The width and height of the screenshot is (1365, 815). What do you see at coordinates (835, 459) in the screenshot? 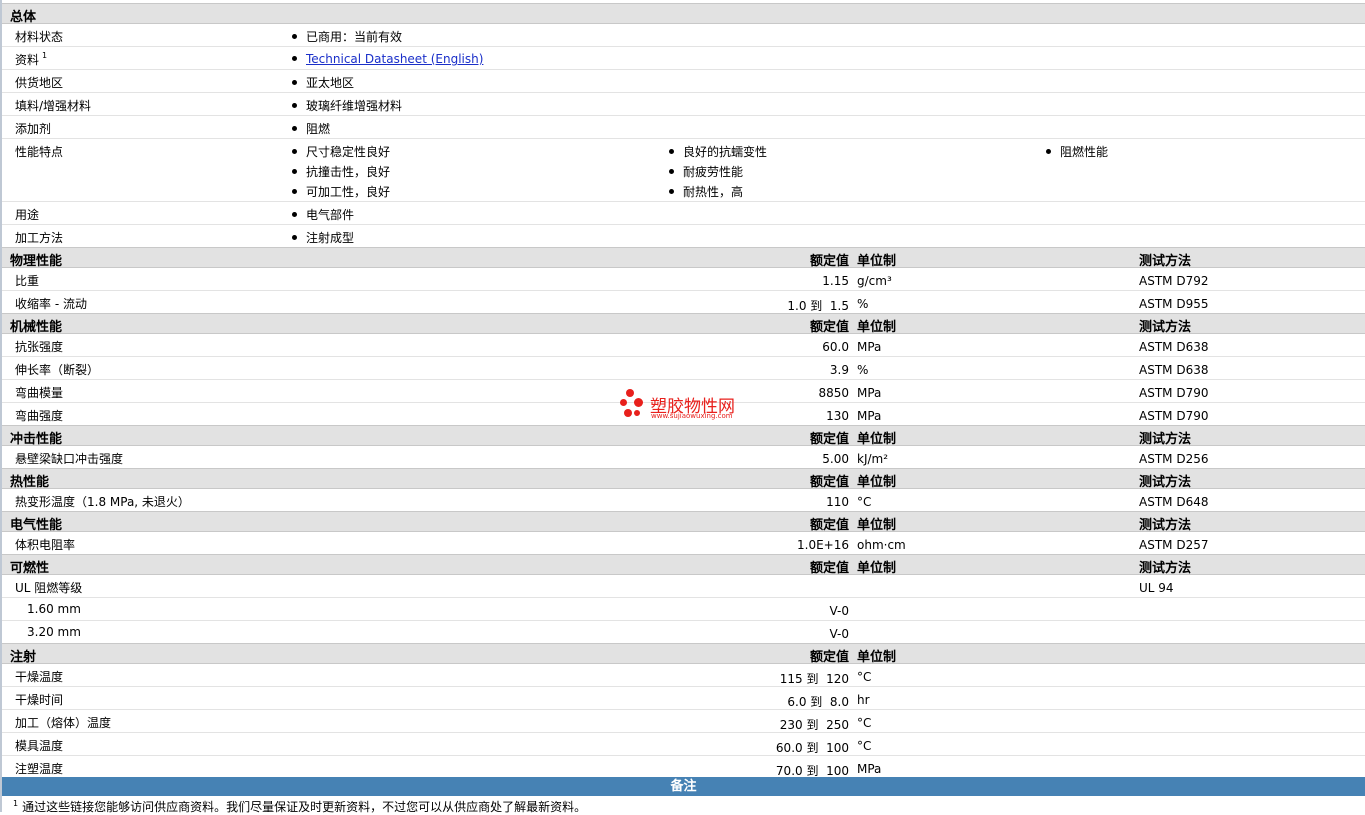
I see `property-value: 5.00` at bounding box center [835, 459].